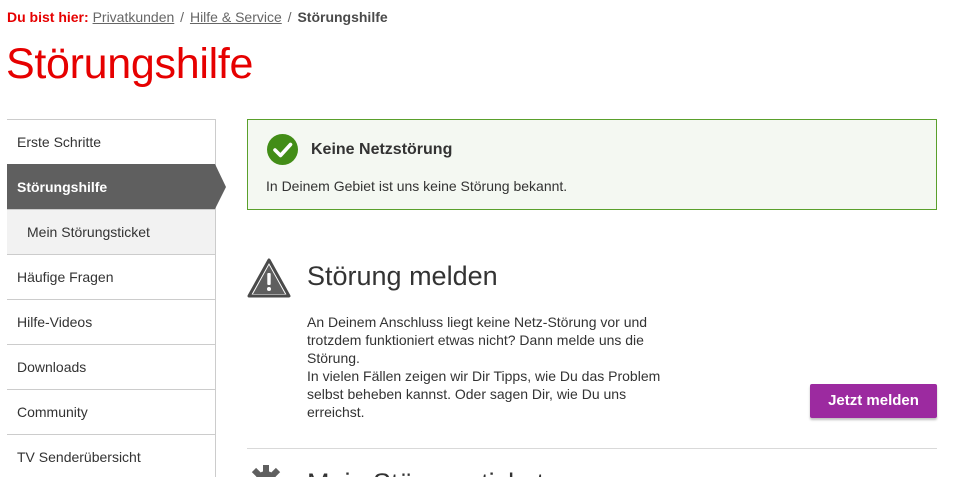  Describe the element at coordinates (111, 366) in the screenshot. I see `sidebar-item-downloads: Downloads` at that location.